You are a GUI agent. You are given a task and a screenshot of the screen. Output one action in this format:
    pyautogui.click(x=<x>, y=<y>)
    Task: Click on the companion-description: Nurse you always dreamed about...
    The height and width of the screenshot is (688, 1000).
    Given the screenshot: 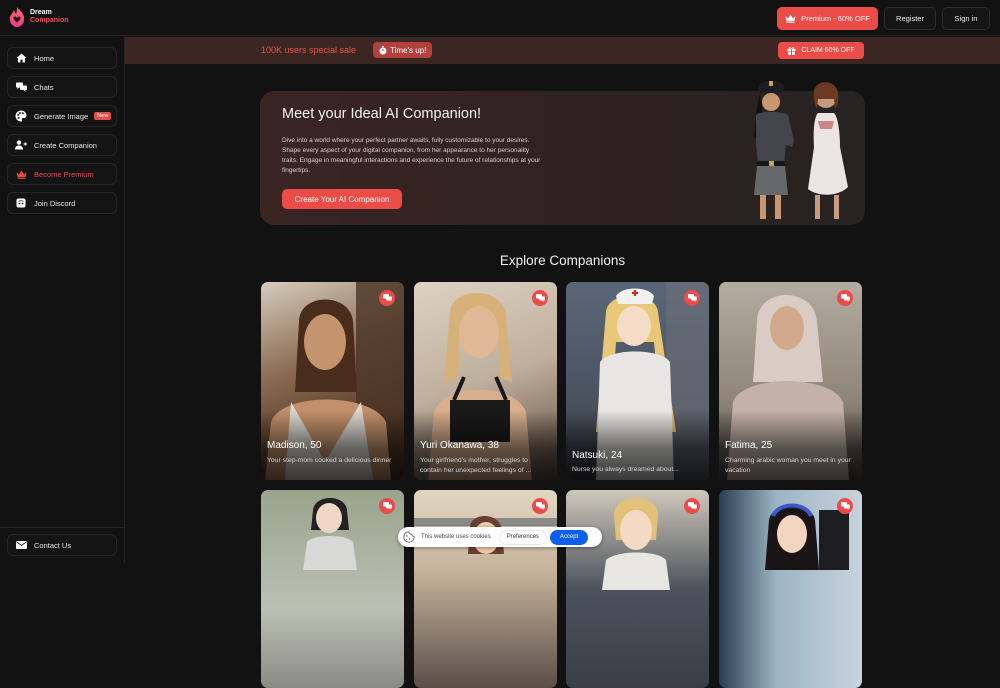 What is the action you would take?
    pyautogui.click(x=625, y=469)
    